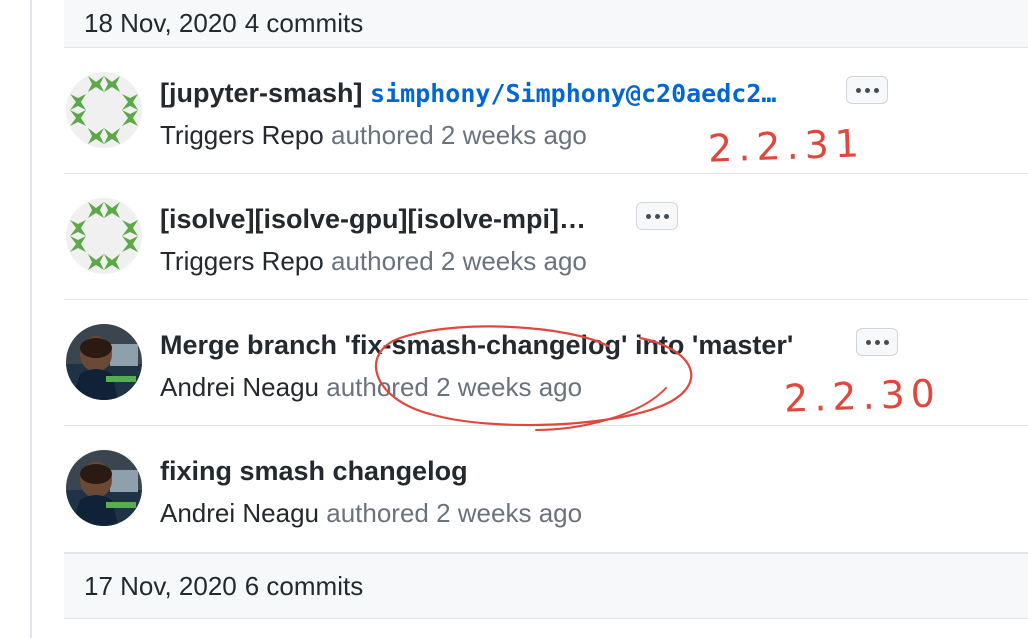 The width and height of the screenshot is (1028, 638). I want to click on version-annotation: 2.2.31, so click(786, 146).